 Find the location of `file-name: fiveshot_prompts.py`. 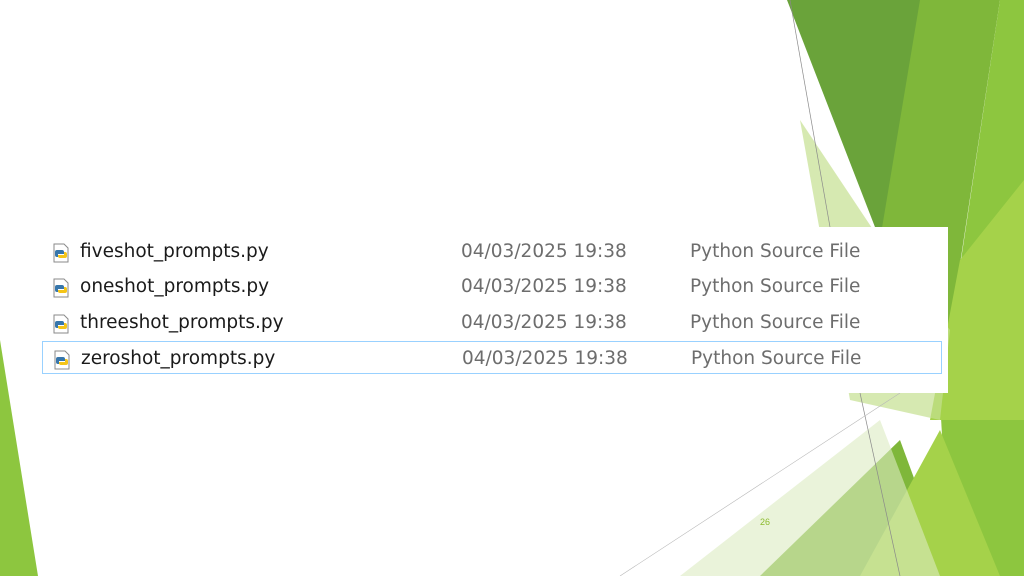

file-name: fiveshot_prompts.py is located at coordinates (174, 251).